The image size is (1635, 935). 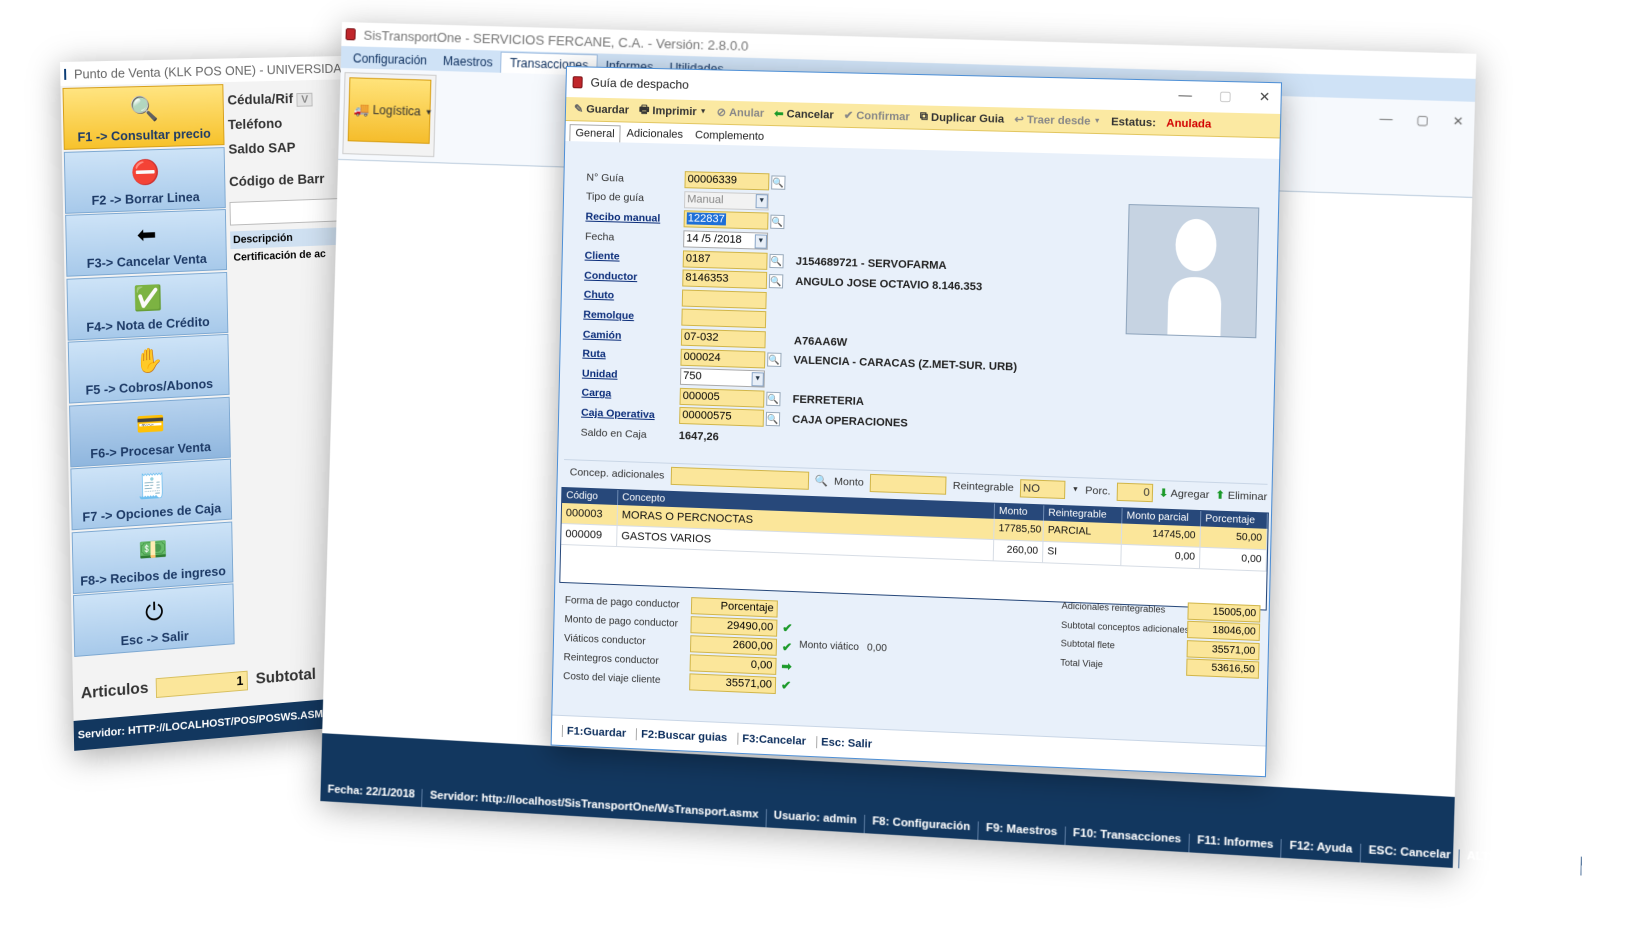 I want to click on fkey-recibos-ingreso: 💵 F8-> Recibos de ingreso, so click(x=152, y=557).